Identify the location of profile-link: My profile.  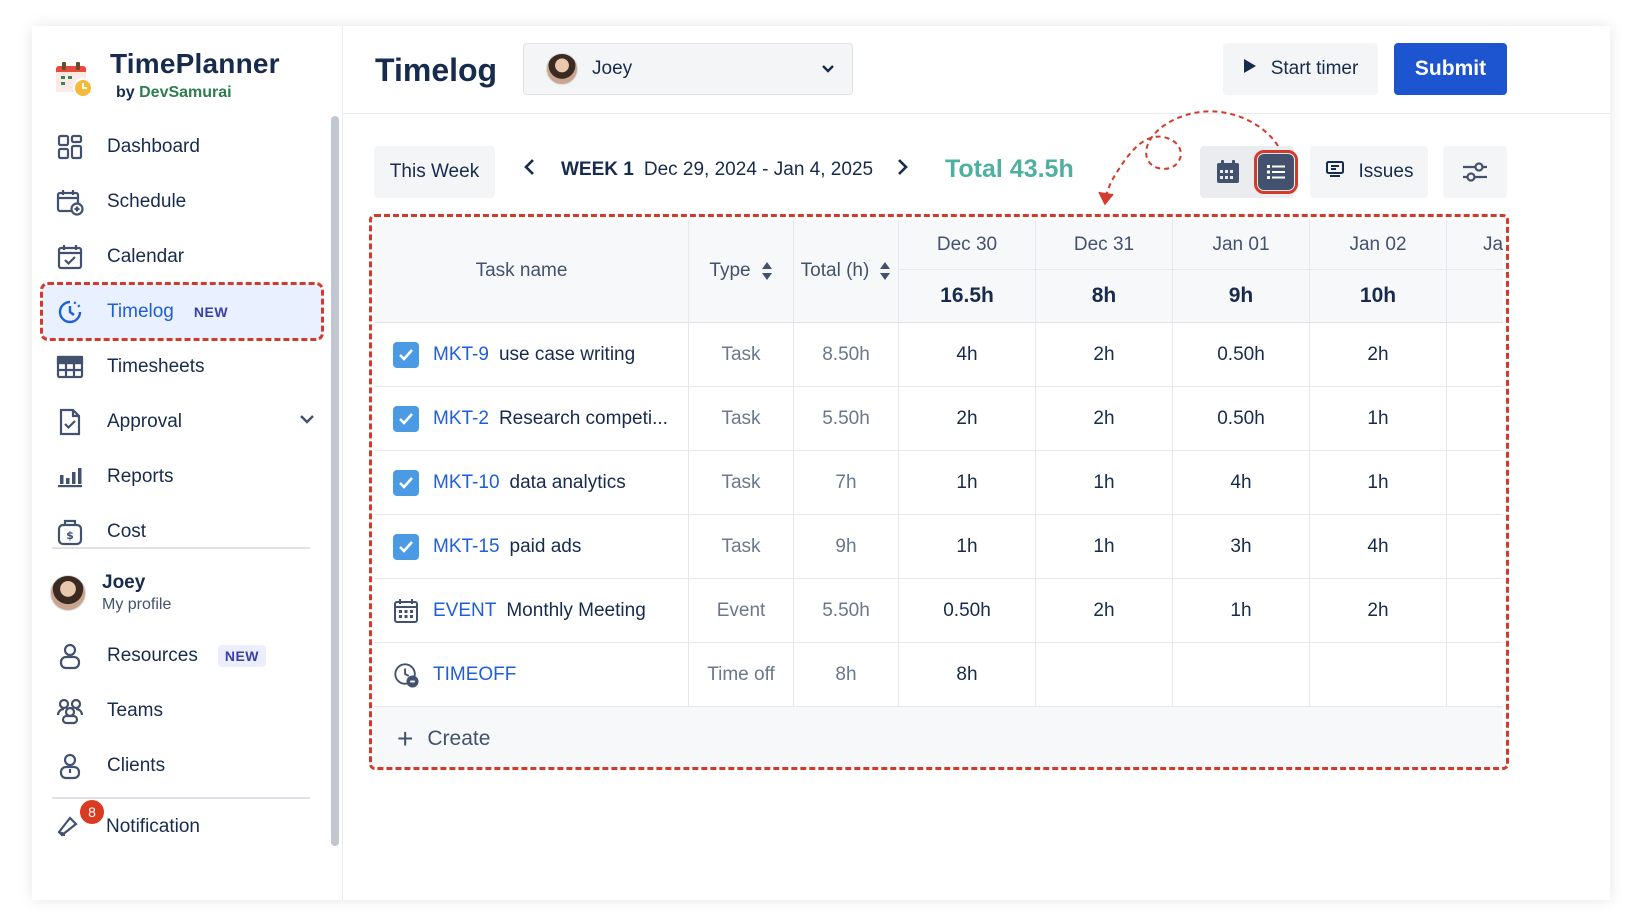
(136, 605).